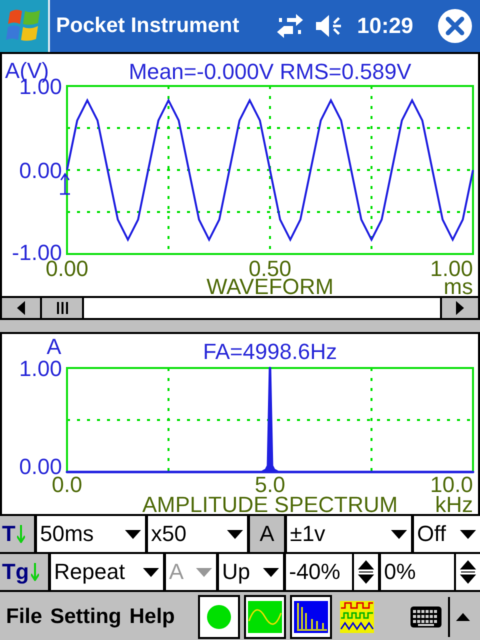 Image resolution: width=480 pixels, height=640 pixels. Describe the element at coordinates (357, 617) in the screenshot. I see `multi-waveform-icon` at that location.